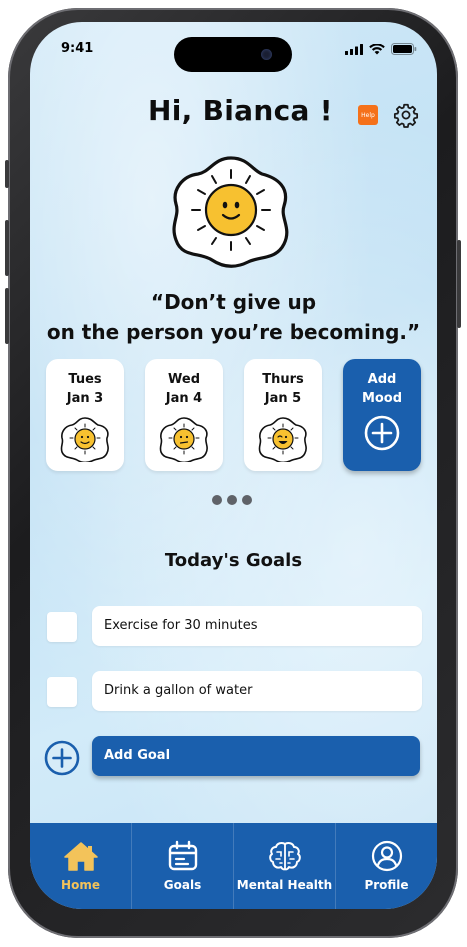 The image size is (467, 947). Describe the element at coordinates (62, 758) in the screenshot. I see `add-goal-plus-icon` at that location.